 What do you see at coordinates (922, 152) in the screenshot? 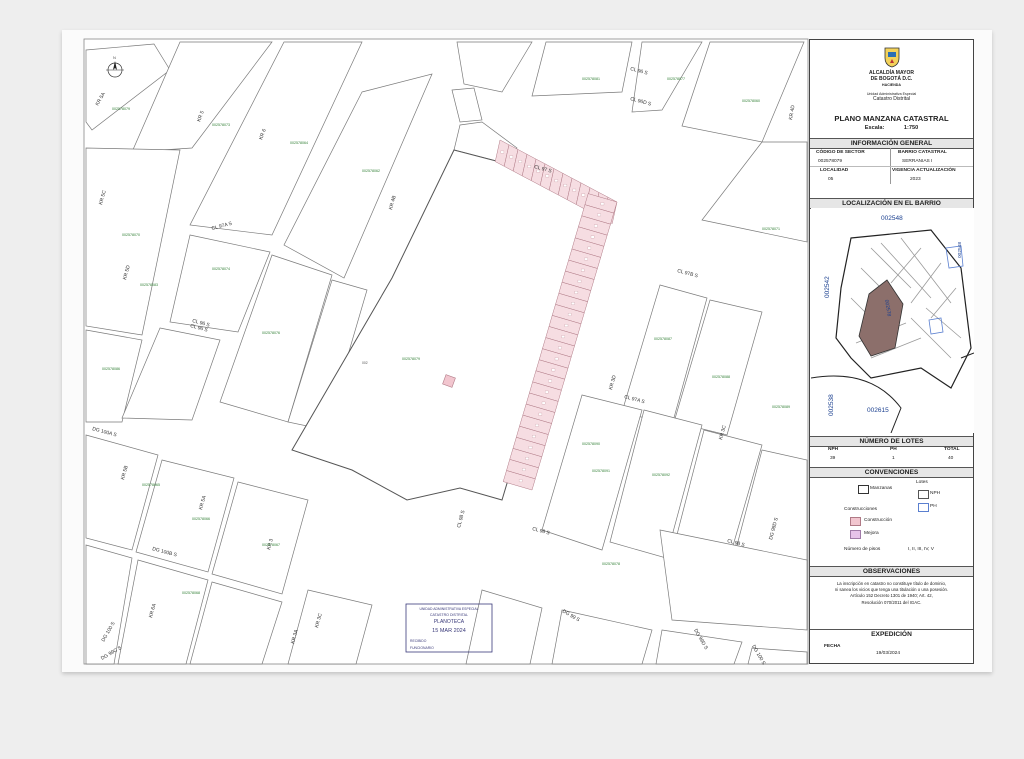
I see `barrio-label: BARRIO CATASTRAL` at bounding box center [922, 152].